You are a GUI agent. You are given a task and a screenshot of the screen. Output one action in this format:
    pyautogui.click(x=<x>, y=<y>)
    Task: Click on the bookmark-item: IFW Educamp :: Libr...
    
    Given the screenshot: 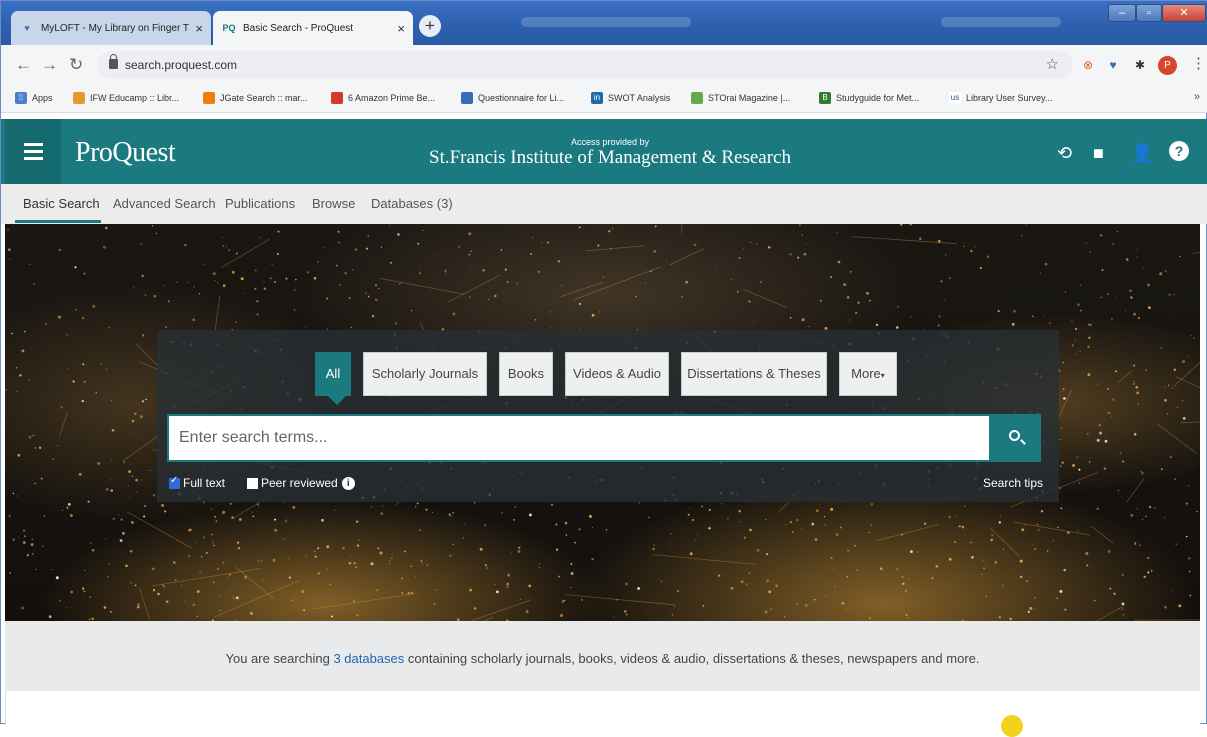 What is the action you would take?
    pyautogui.click(x=126, y=98)
    